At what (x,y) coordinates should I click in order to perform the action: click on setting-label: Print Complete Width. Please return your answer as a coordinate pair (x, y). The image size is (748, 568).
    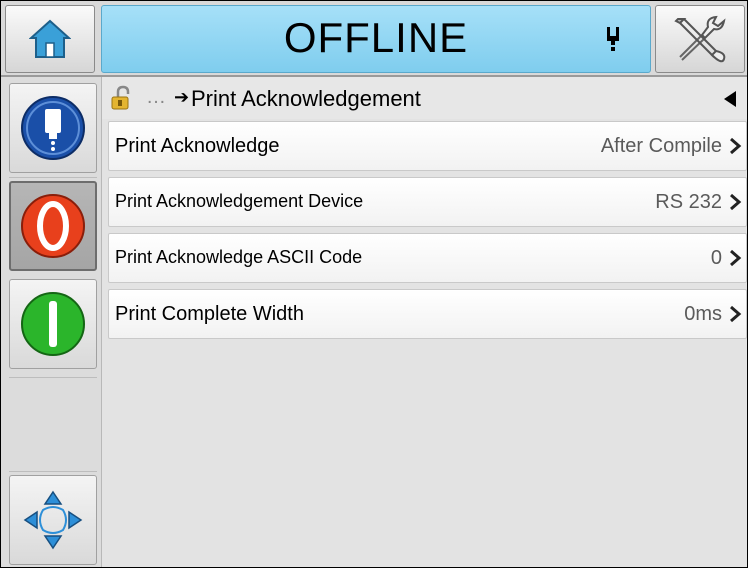
    Looking at the image, I should click on (209, 314).